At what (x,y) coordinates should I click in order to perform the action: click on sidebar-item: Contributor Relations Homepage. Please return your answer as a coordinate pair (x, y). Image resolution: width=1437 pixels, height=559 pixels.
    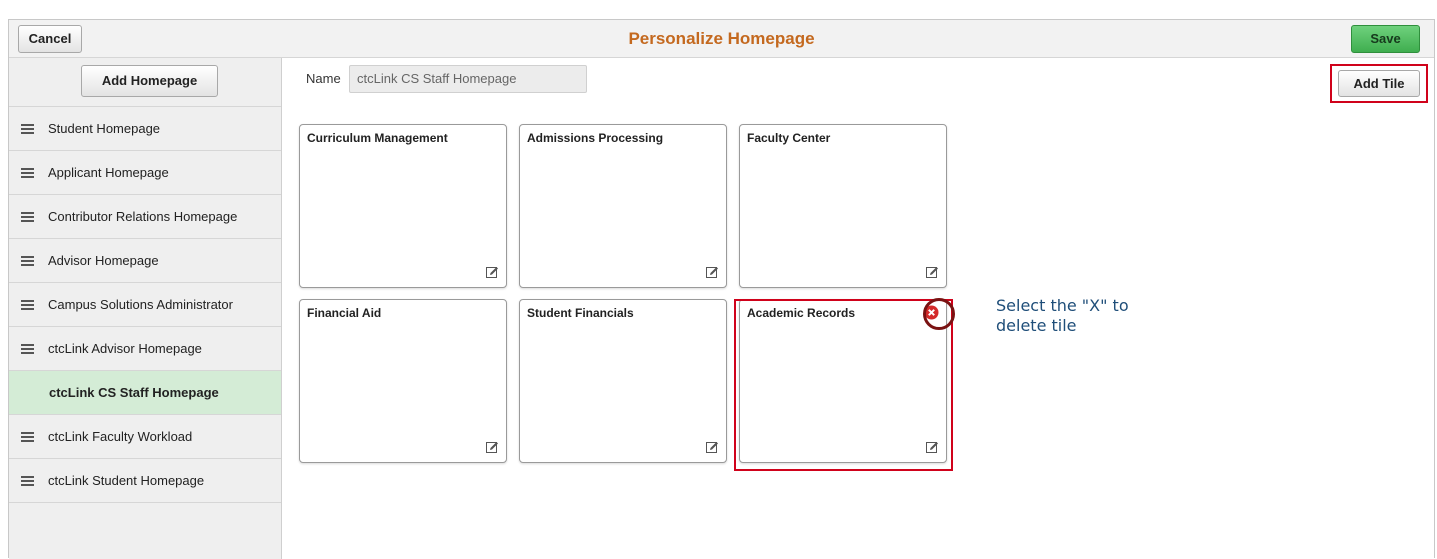
    Looking at the image, I should click on (145, 217).